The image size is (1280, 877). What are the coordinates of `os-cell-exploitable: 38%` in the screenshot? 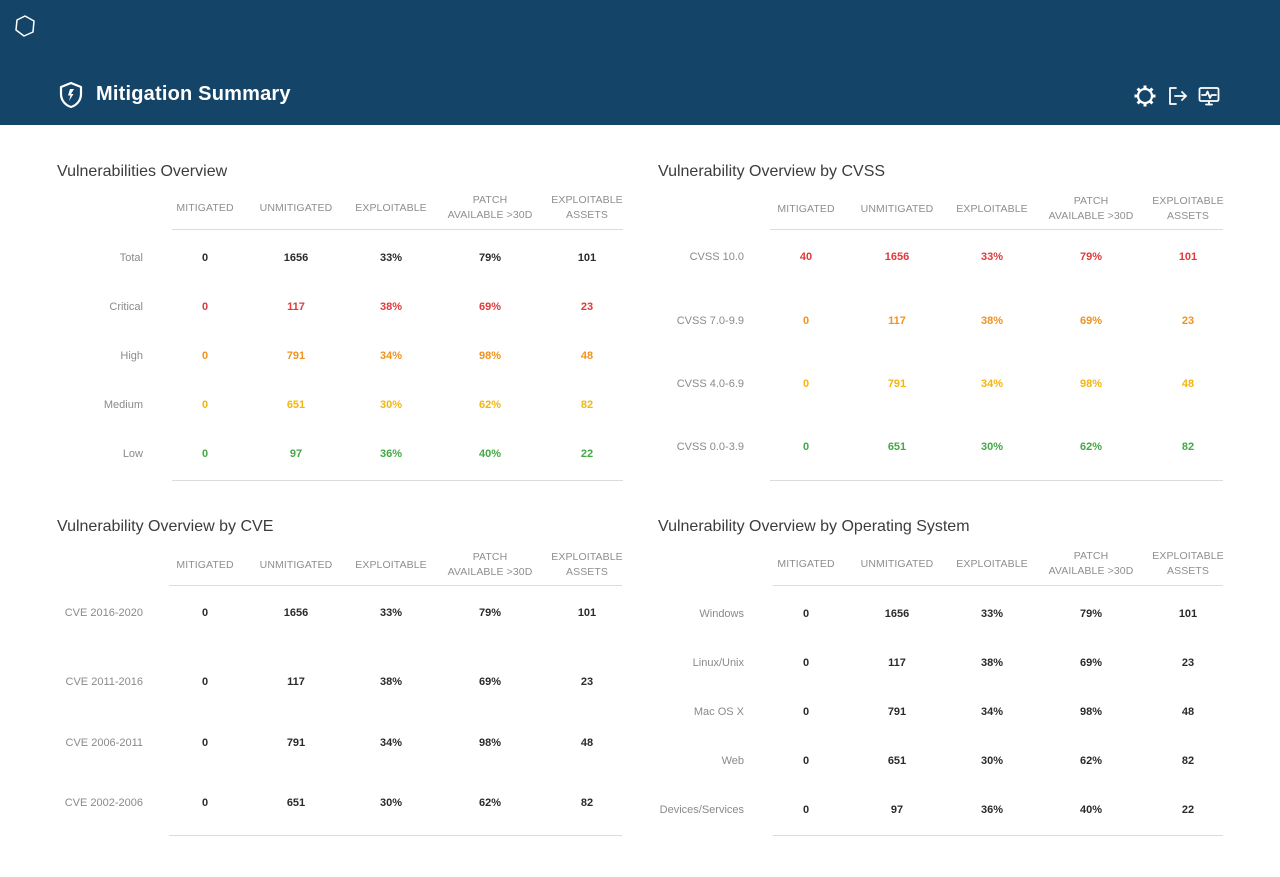 It's located at (992, 663).